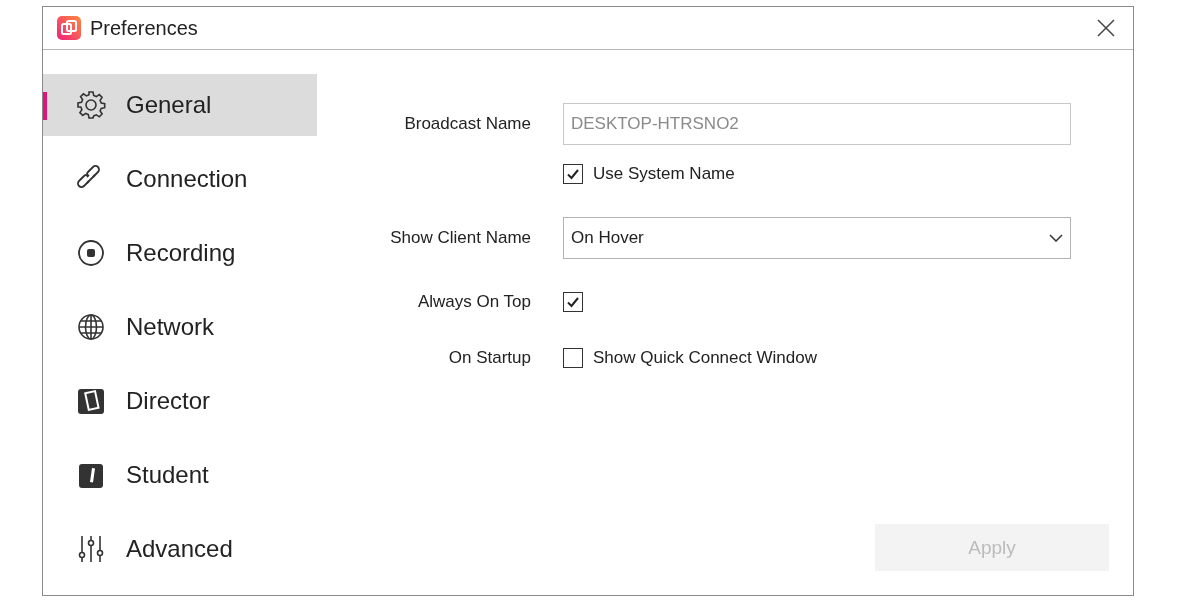  Describe the element at coordinates (91, 549) in the screenshot. I see `sliders-icon` at that location.